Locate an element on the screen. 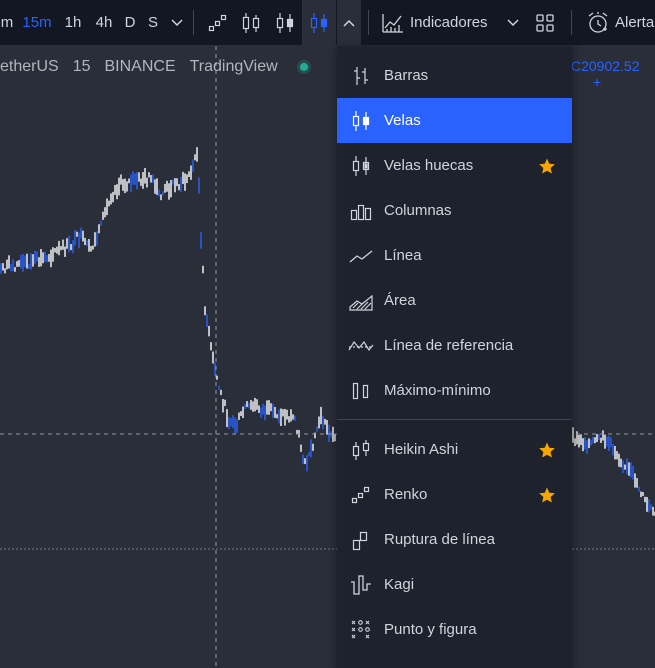 This screenshot has width=655, height=668. menu-item-label: Heikin Ashi is located at coordinates (421, 449).